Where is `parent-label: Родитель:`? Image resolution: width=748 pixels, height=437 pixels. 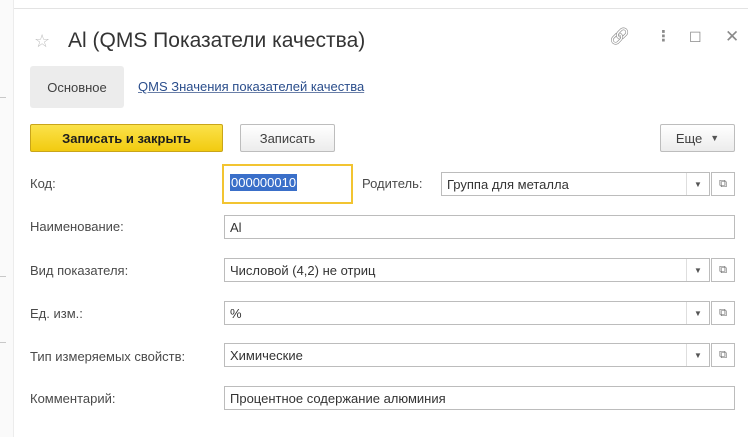 parent-label: Родитель: is located at coordinates (392, 183).